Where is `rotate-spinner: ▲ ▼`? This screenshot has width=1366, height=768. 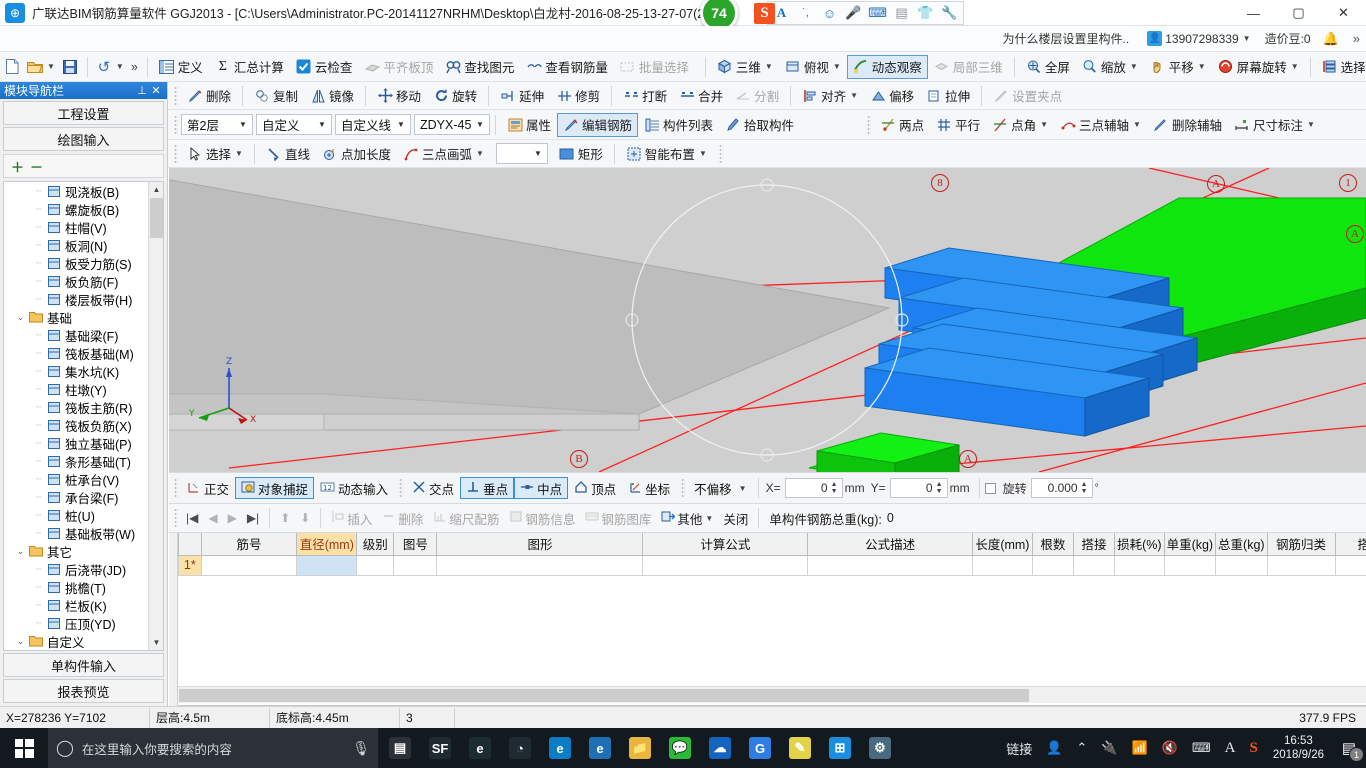
rotate-spinner: ▲ ▼ is located at coordinates (1084, 488).